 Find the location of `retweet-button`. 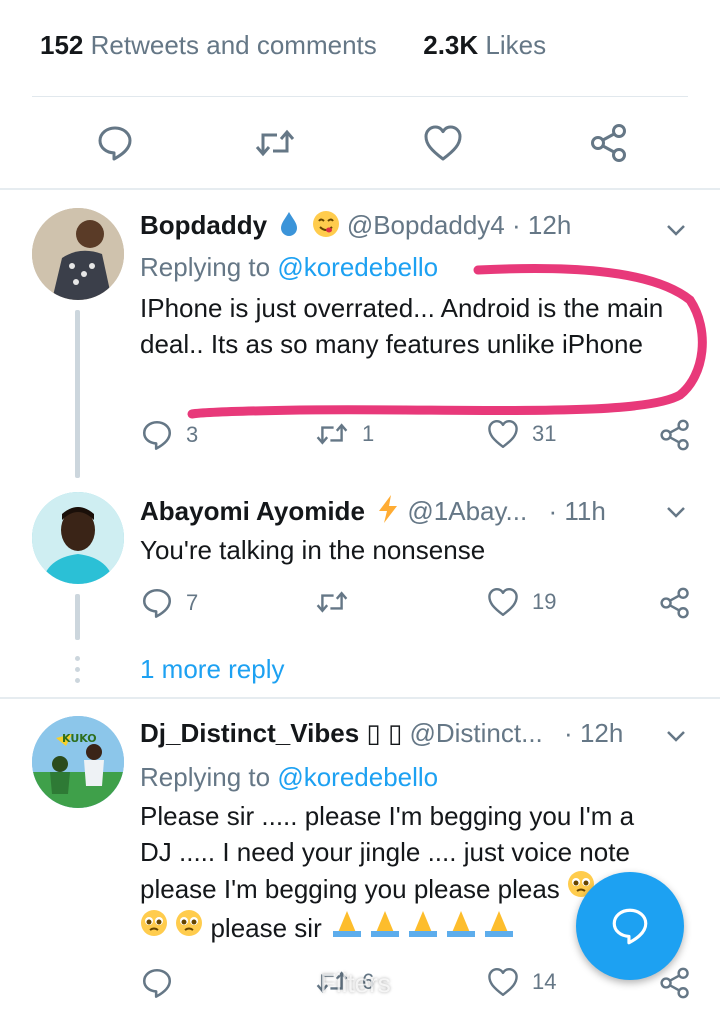

retweet-button is located at coordinates (338, 602).